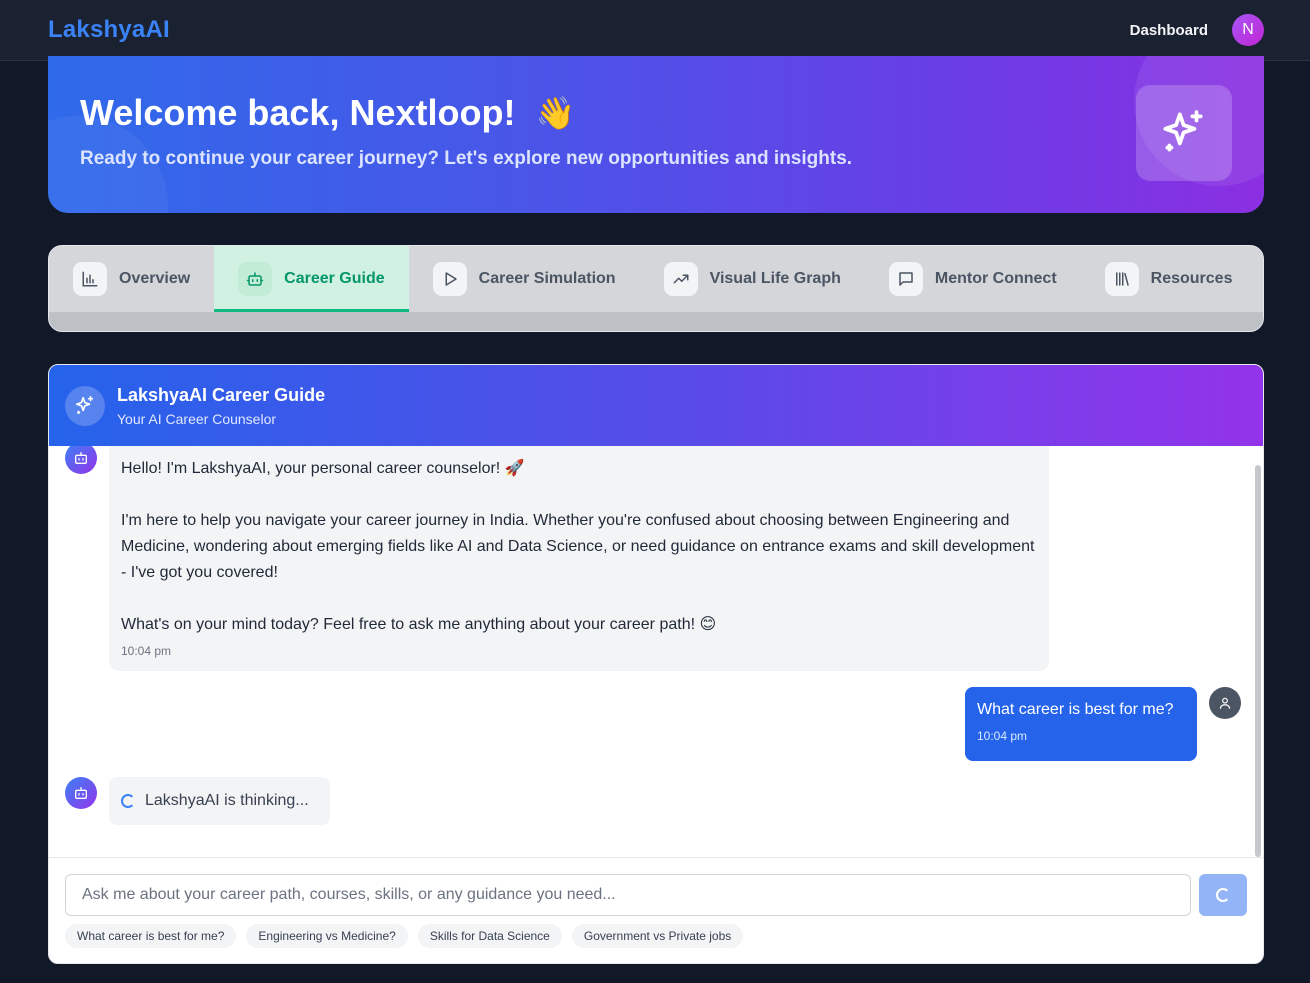  Describe the element at coordinates (1191, 278) in the screenshot. I see `tab-label: Resources` at that location.